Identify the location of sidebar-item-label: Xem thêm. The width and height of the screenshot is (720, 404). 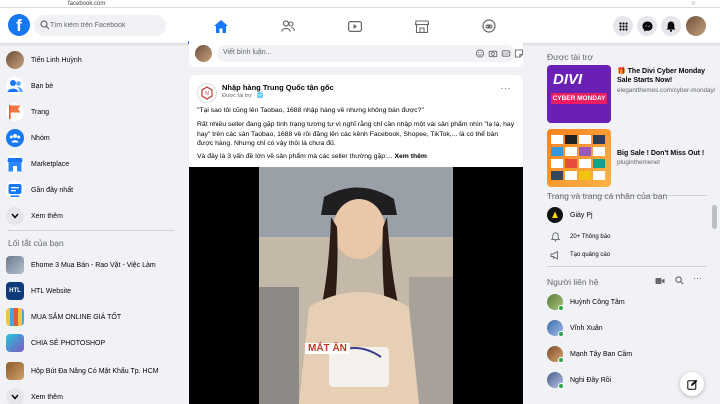
(47, 216).